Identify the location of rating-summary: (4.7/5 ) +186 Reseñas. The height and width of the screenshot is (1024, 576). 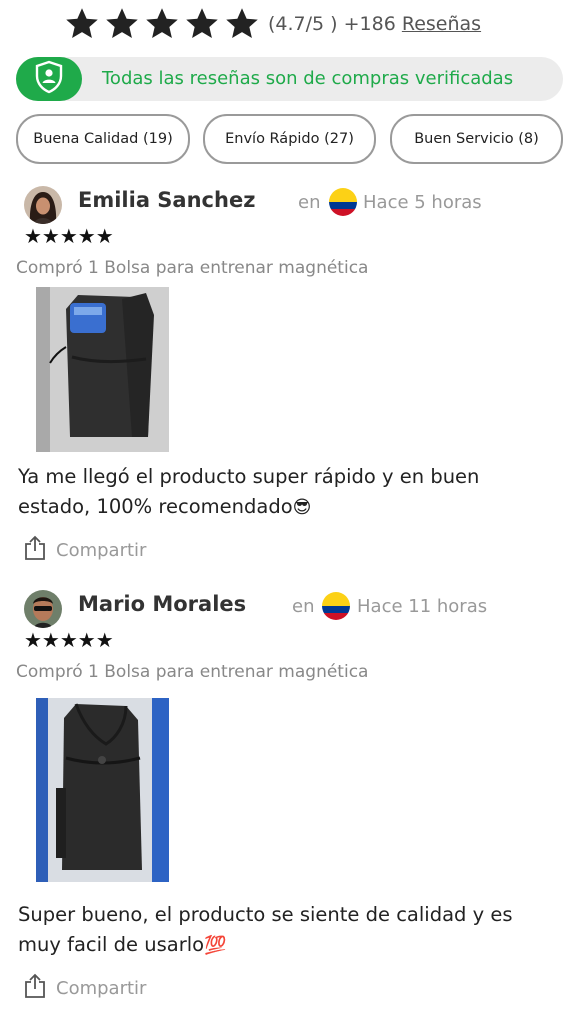
(374, 24).